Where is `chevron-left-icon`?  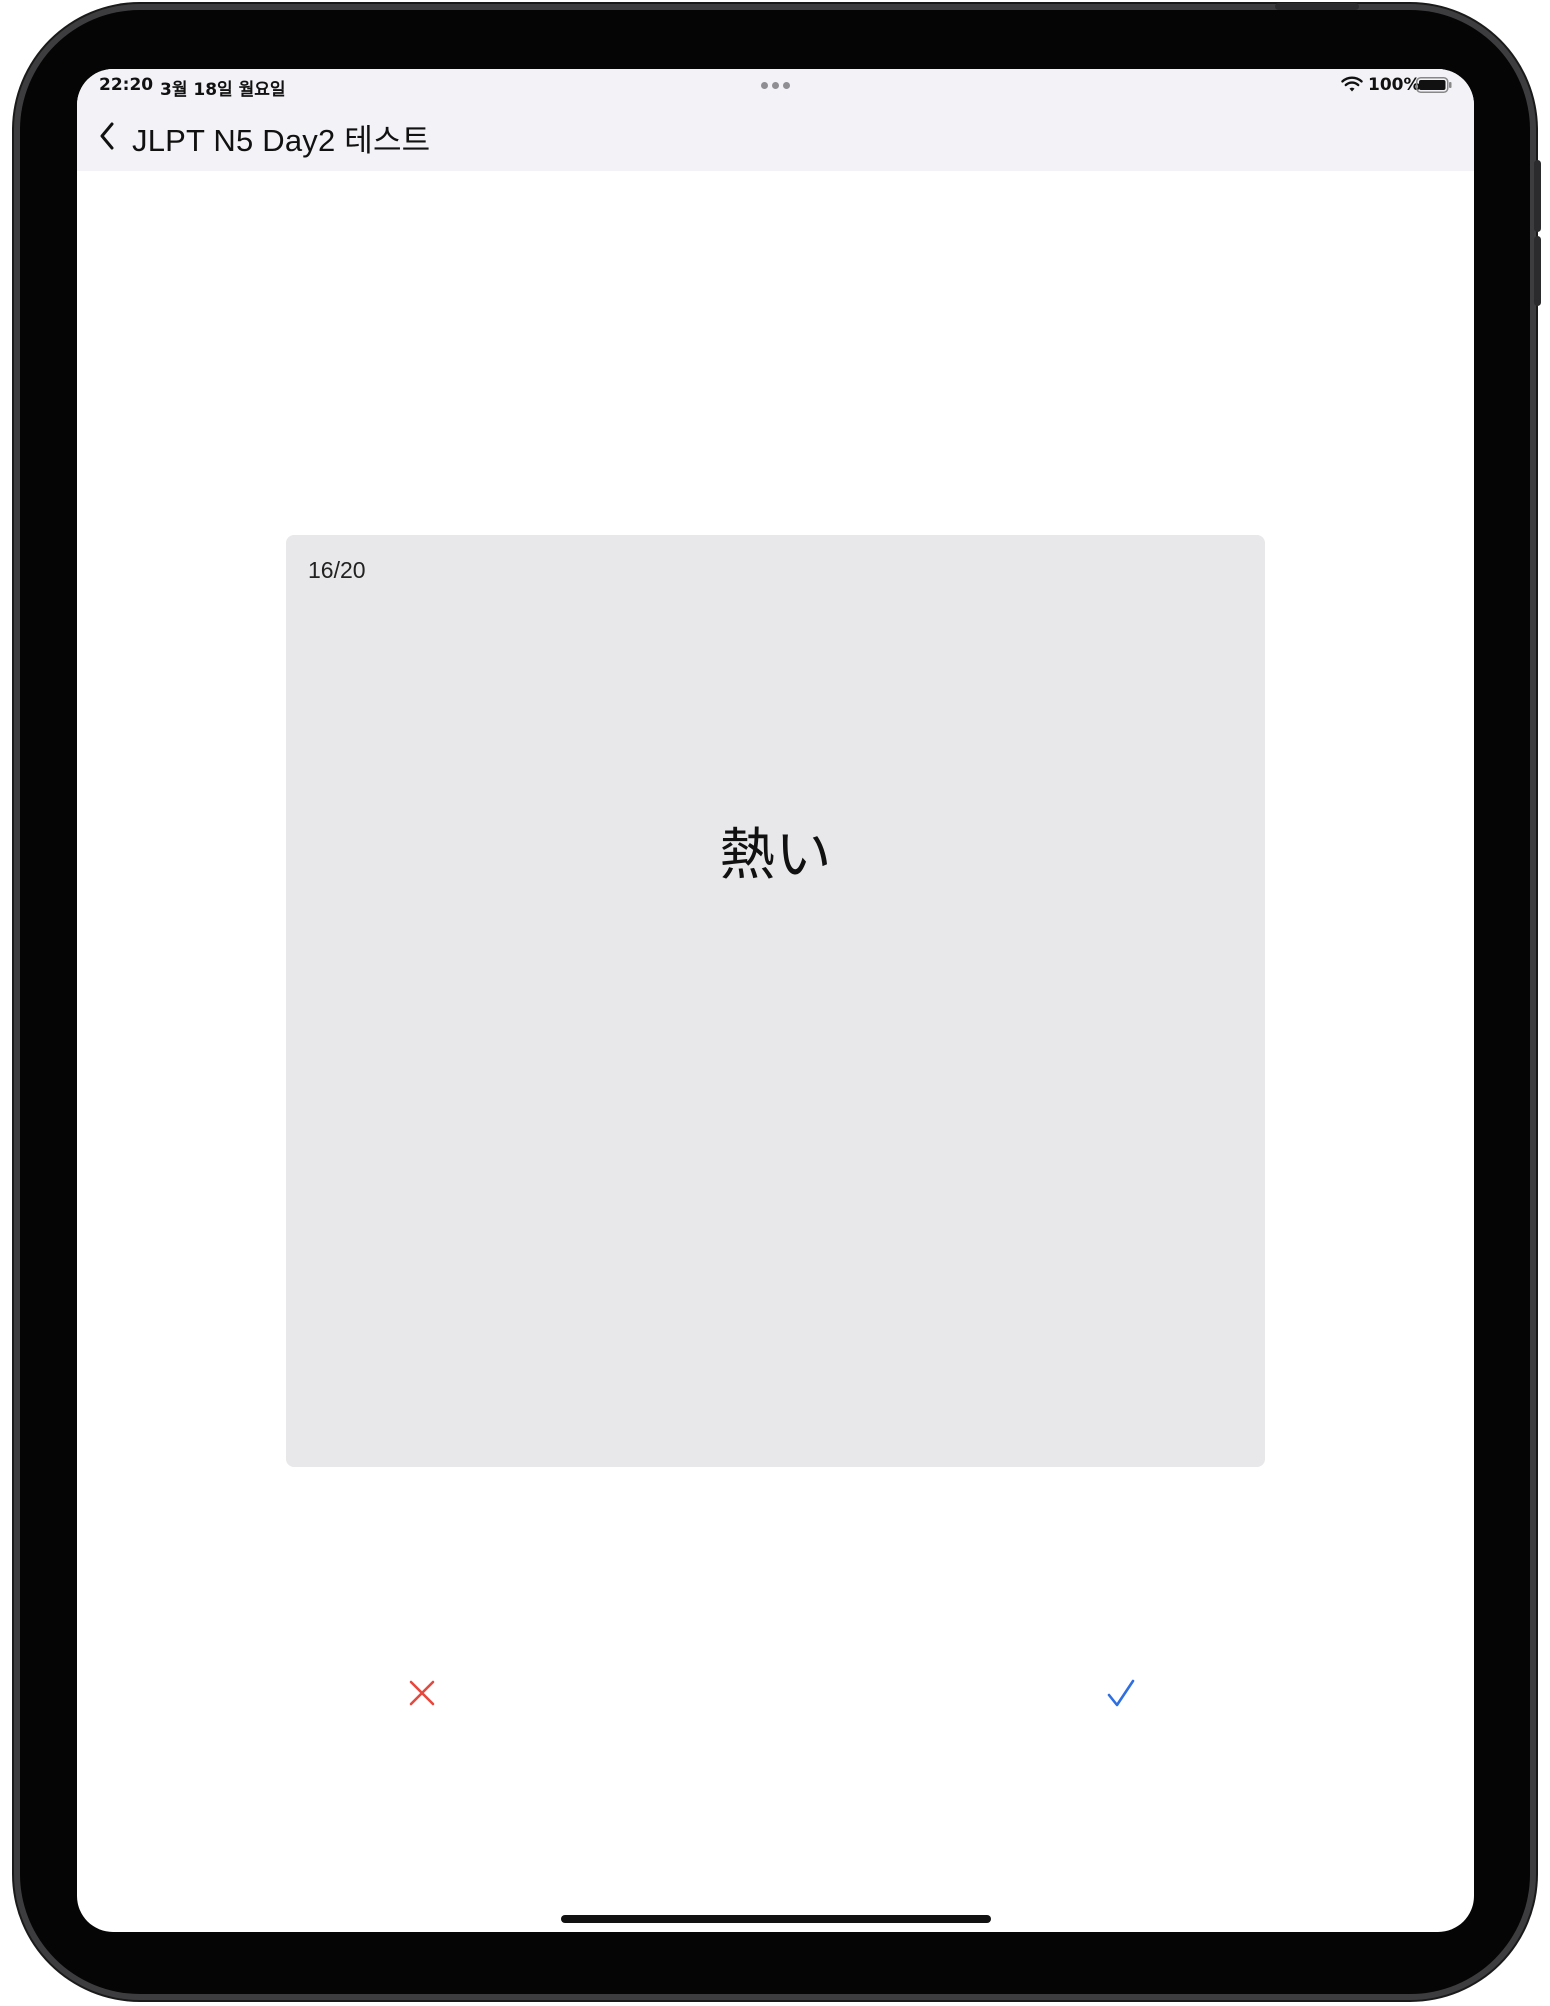 chevron-left-icon is located at coordinates (107, 136).